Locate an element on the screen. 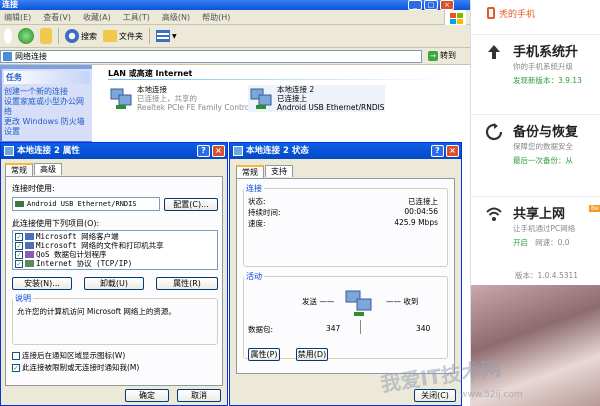 The height and width of the screenshot is (406, 600). address-field: 网络连接 is located at coordinates (211, 56).